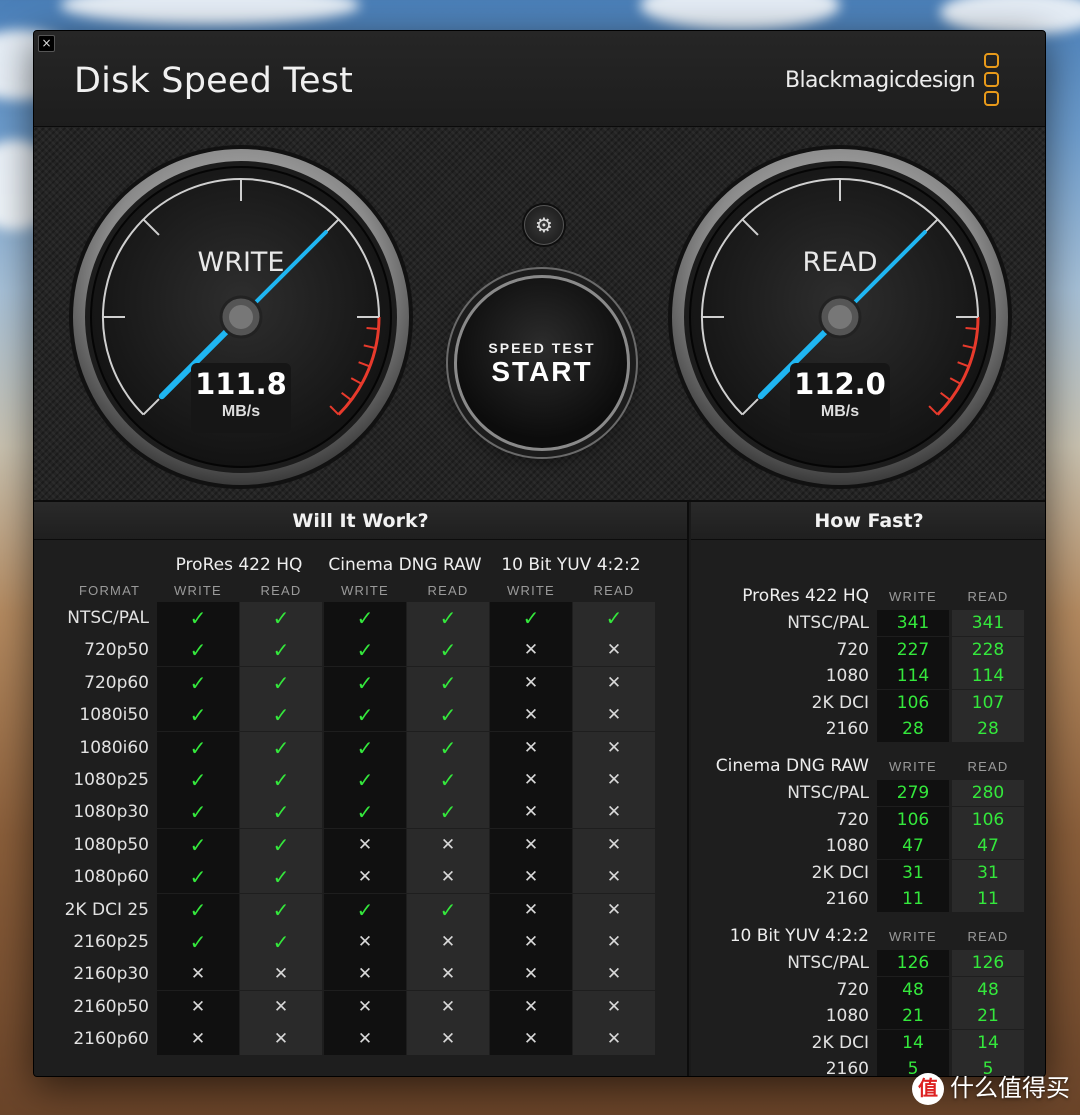  Describe the element at coordinates (847, 846) in the screenshot. I see `how-fast-format-label: 1080` at that location.